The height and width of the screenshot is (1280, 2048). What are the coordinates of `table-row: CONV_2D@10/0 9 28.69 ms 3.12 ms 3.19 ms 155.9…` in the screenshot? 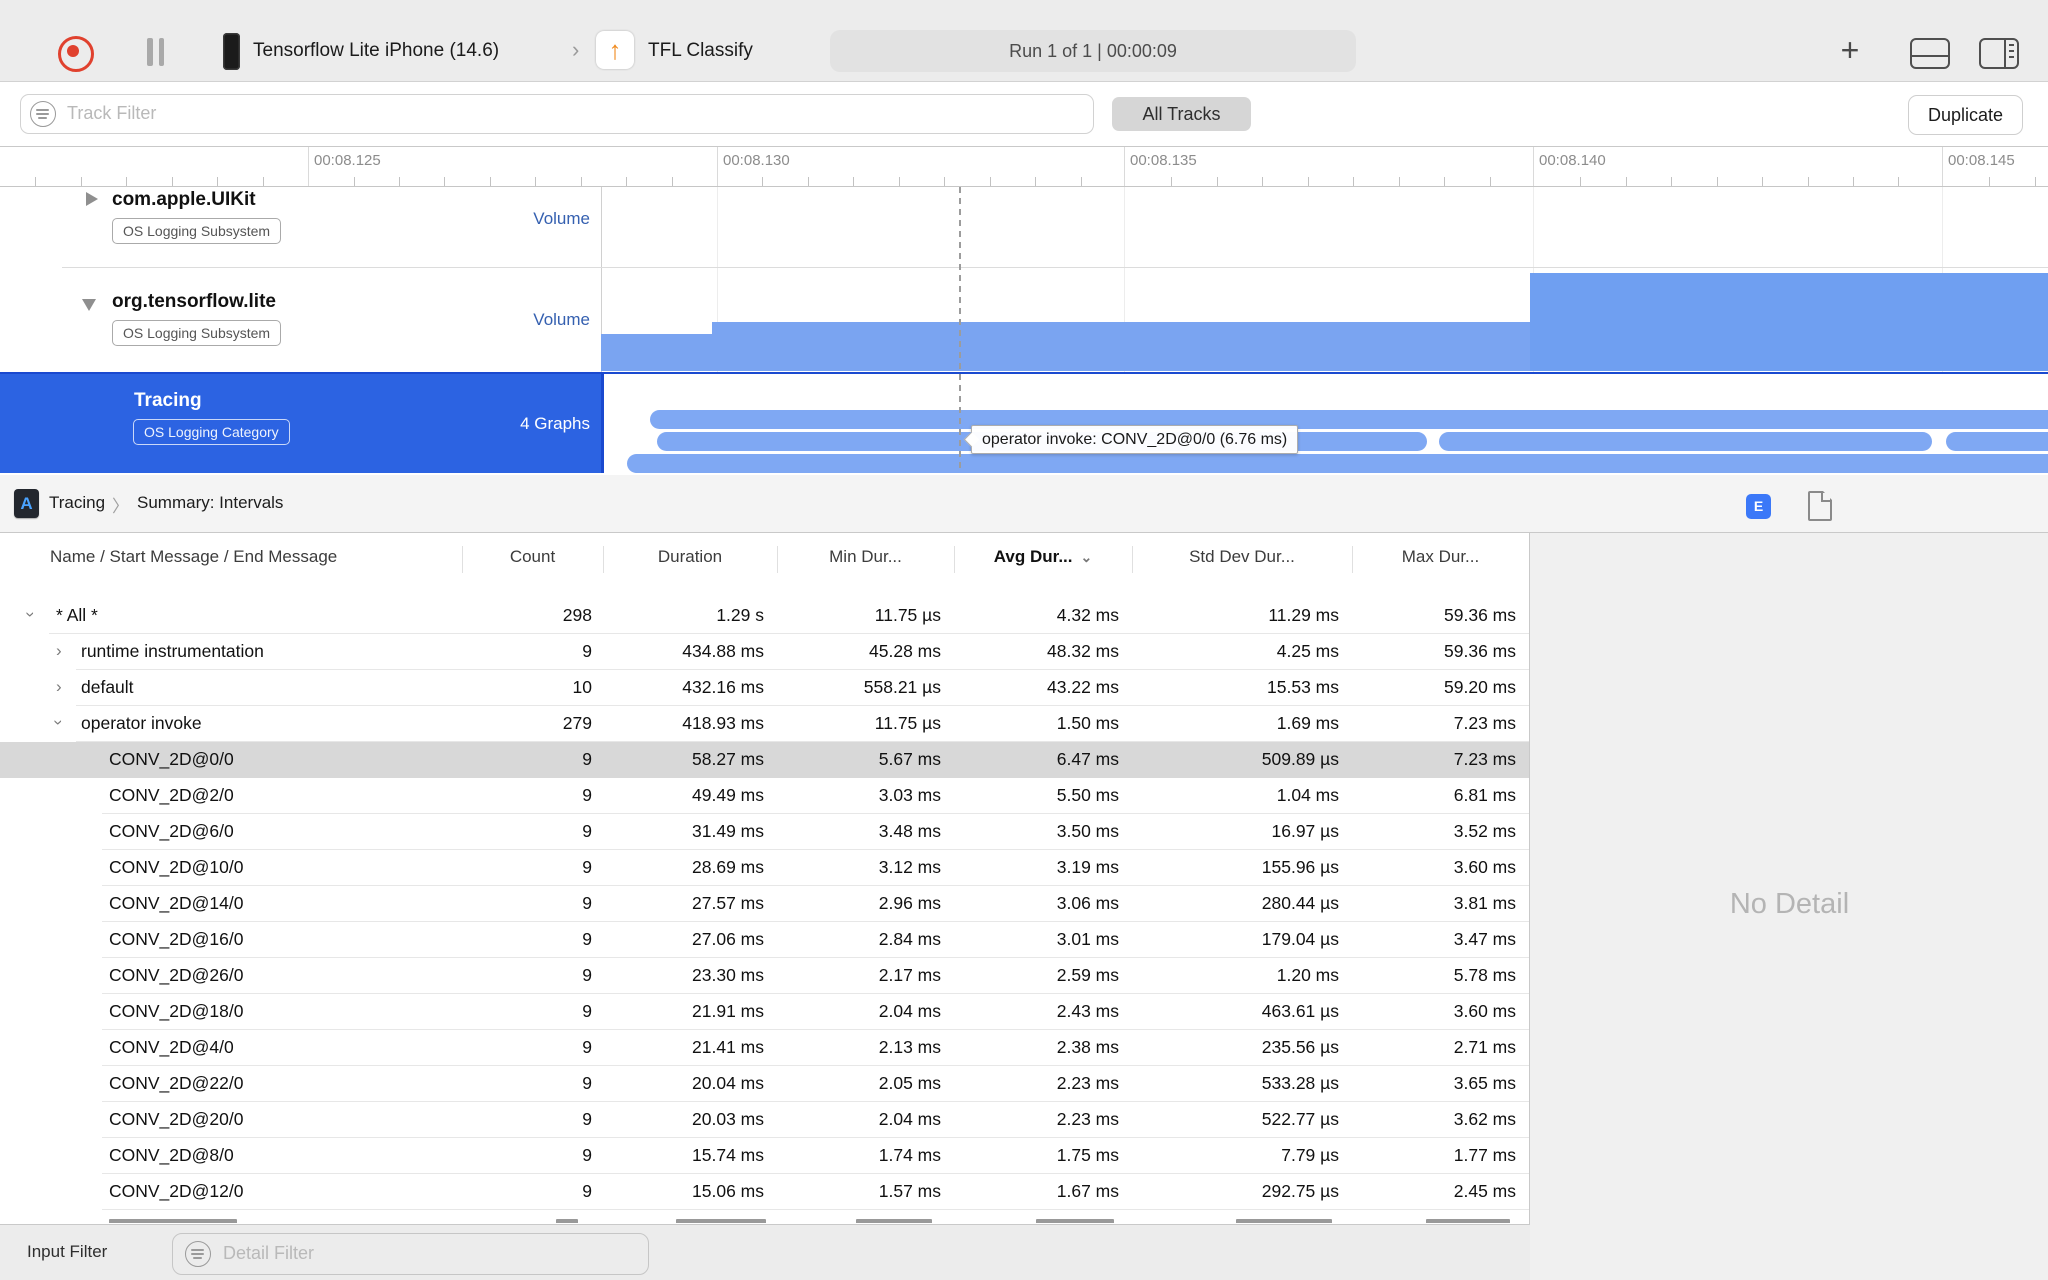 It's located at (764, 868).